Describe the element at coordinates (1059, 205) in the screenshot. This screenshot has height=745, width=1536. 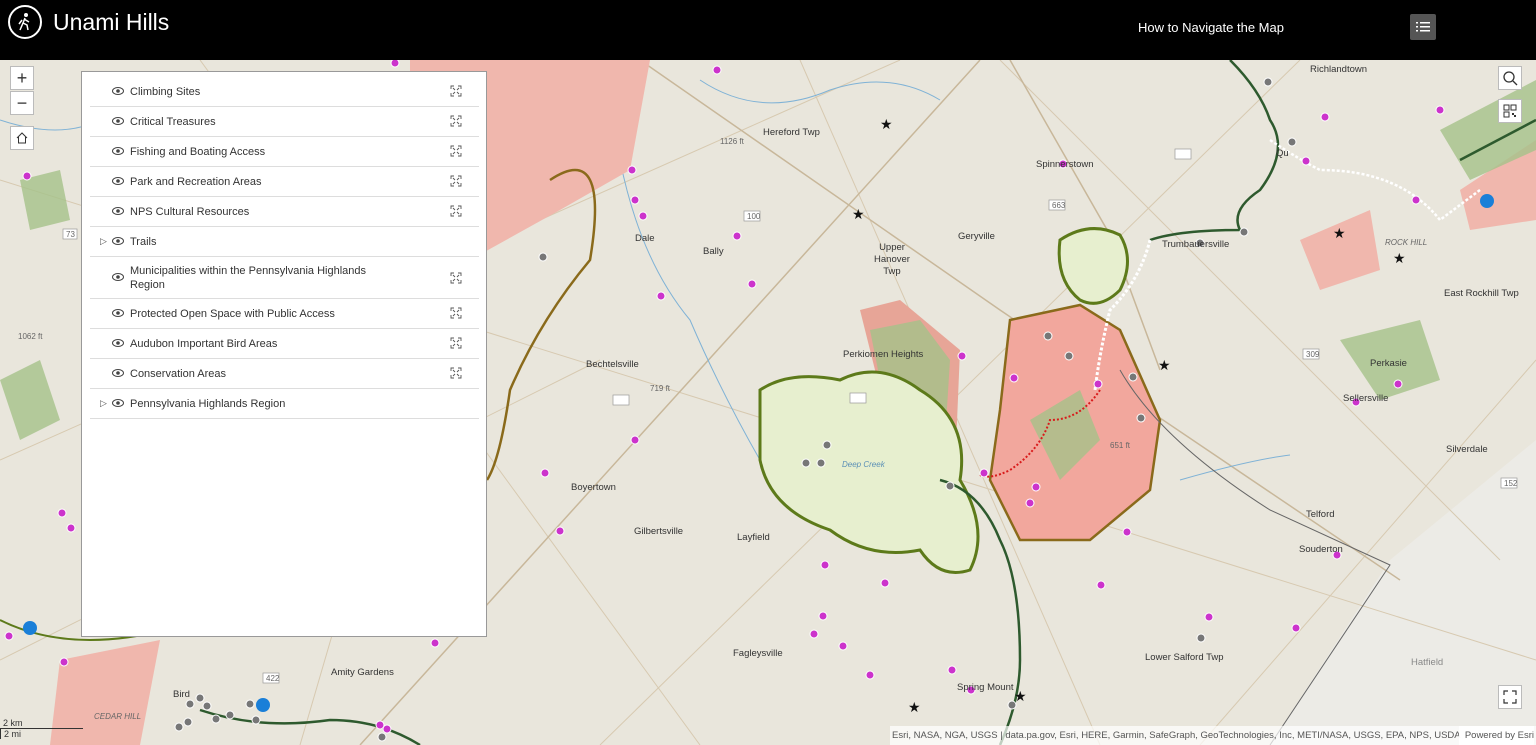
I see `road-shield-label: 663` at that location.